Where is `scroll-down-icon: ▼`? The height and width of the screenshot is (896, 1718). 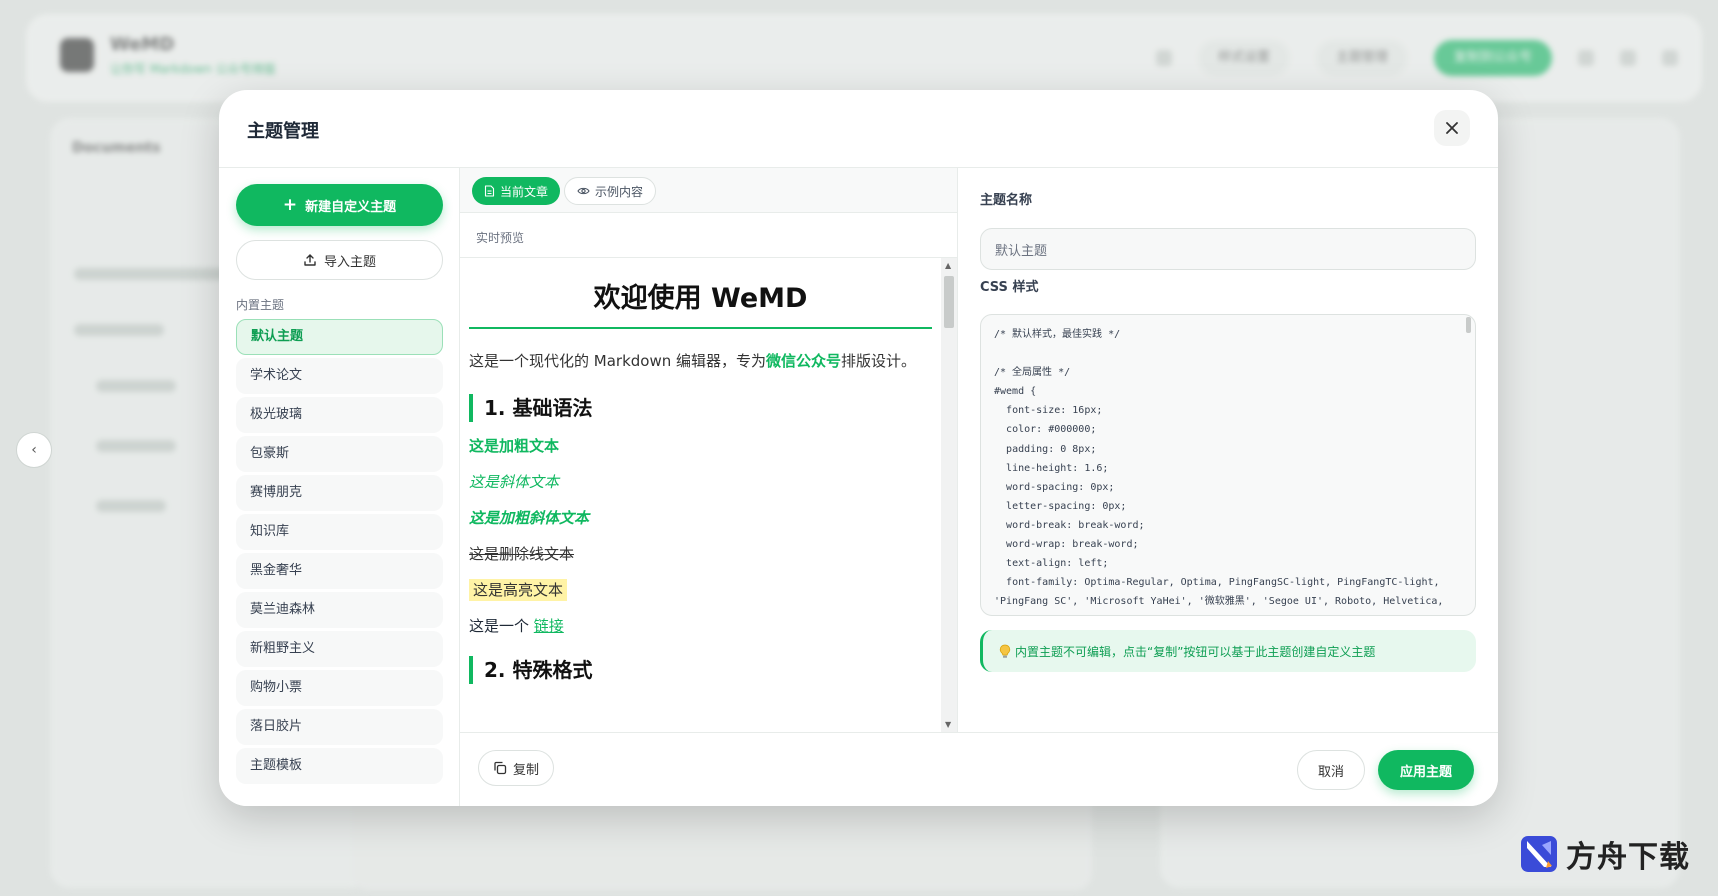 scroll-down-icon: ▼ is located at coordinates (948, 724).